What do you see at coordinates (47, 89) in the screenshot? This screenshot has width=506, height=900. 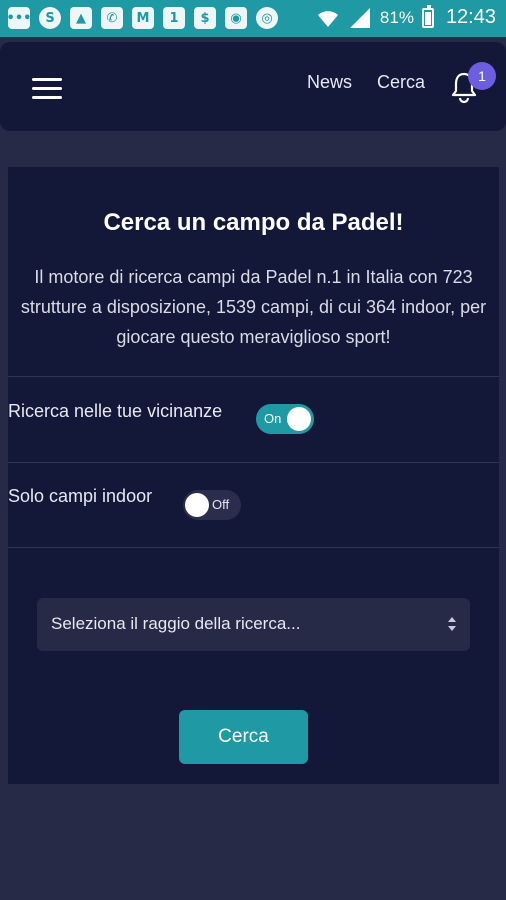 I see `menu-icon` at bounding box center [47, 89].